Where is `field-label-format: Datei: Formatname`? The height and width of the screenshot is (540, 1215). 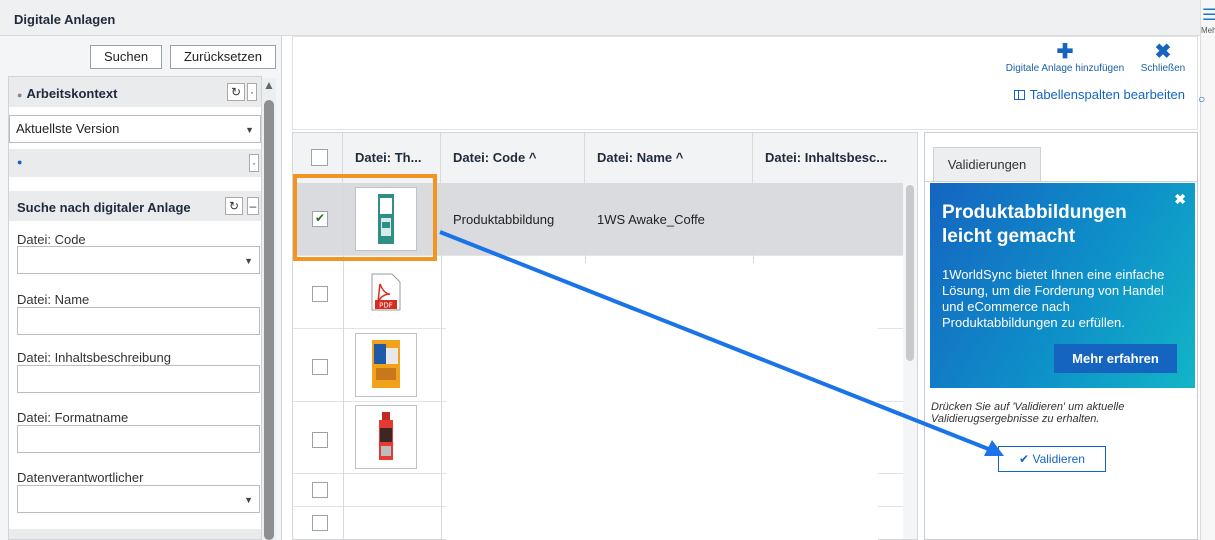
field-label-format: Datei: Formatname is located at coordinates (73, 417).